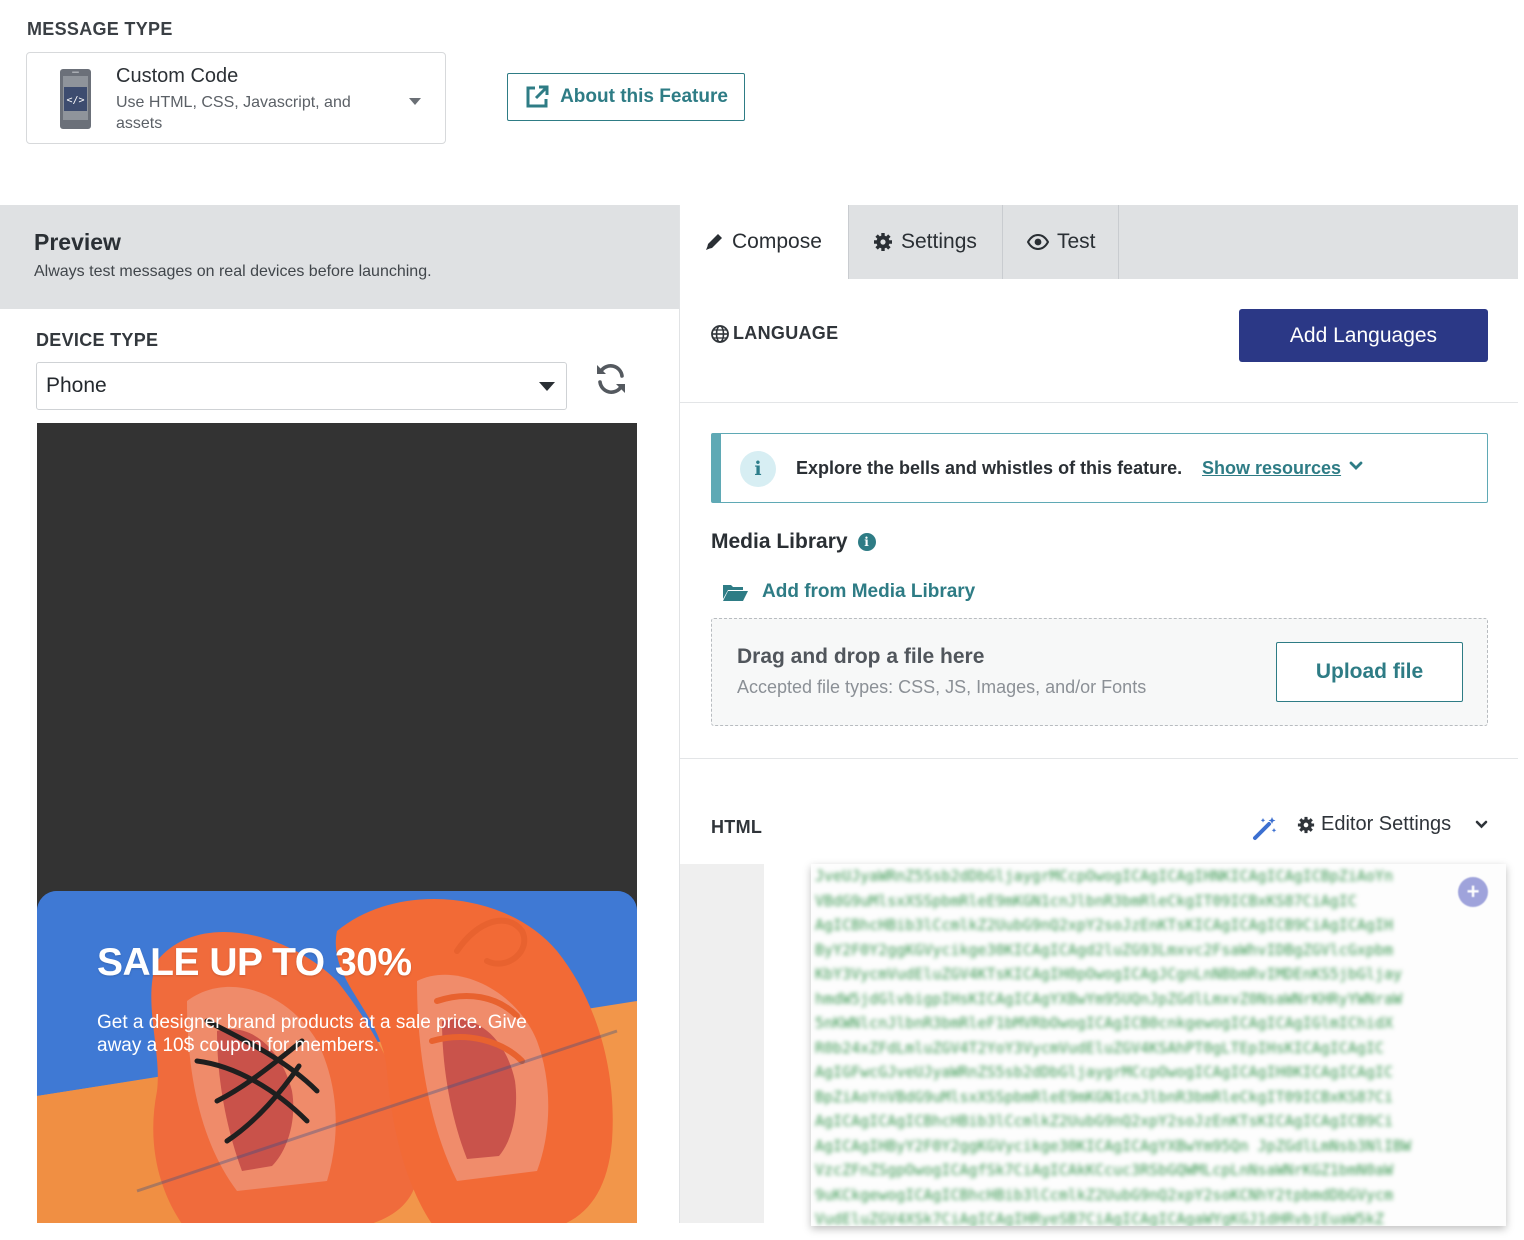 The image size is (1524, 1240). Describe the element at coordinates (786, 333) in the screenshot. I see `language-label-text: LANGUAGE` at that location.